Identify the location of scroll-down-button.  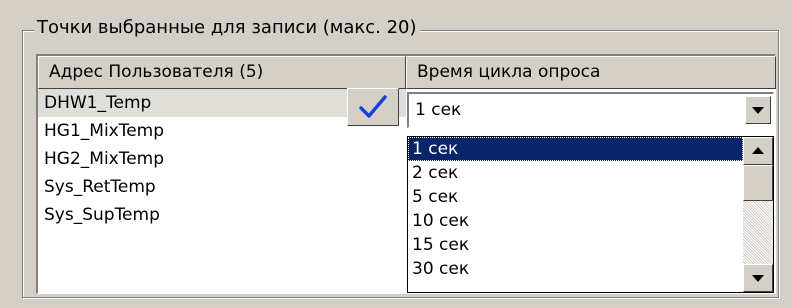
(758, 278).